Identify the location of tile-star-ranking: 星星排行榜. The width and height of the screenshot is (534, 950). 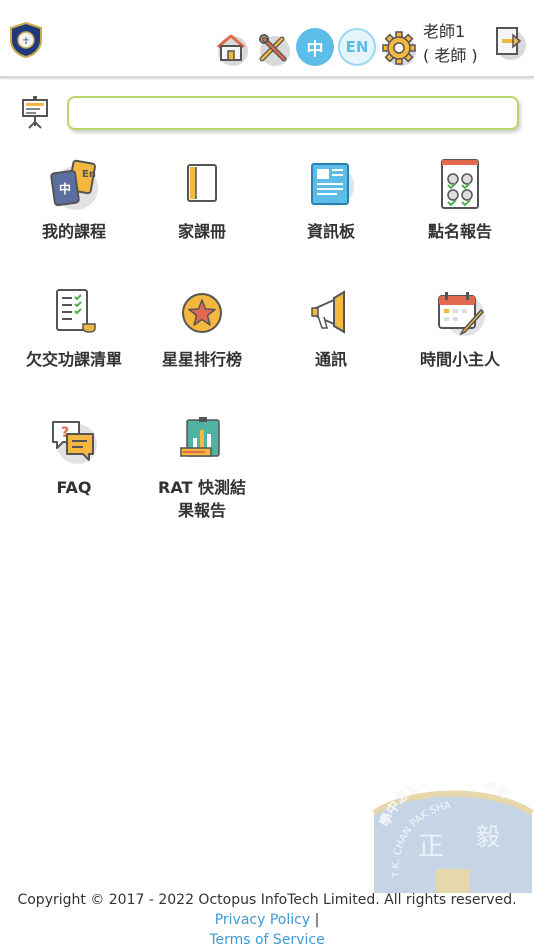
(202, 328).